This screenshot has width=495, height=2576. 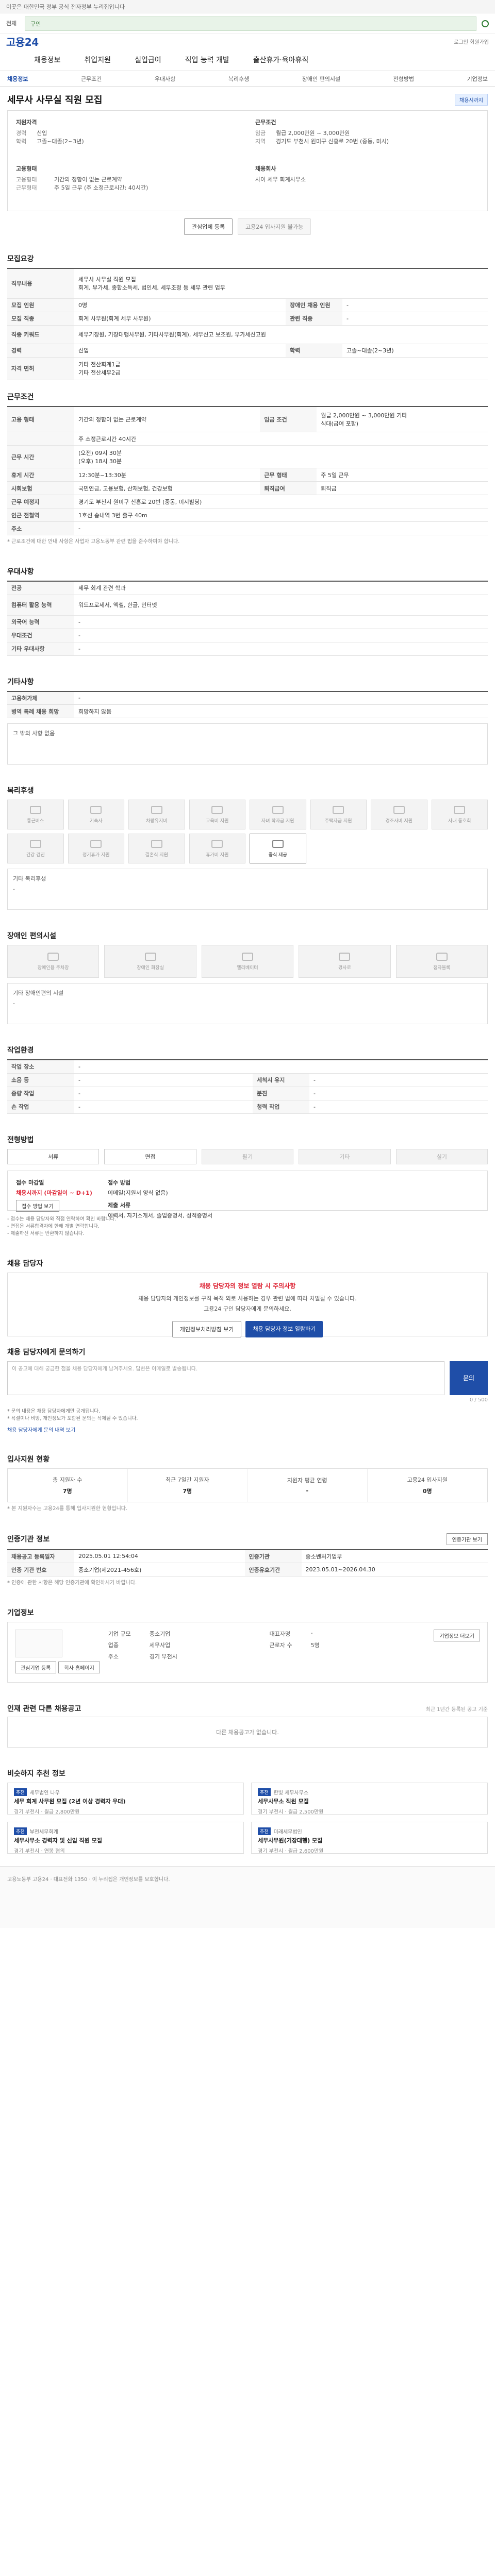 I want to click on nav-item-support: 취업지원, so click(x=98, y=60).